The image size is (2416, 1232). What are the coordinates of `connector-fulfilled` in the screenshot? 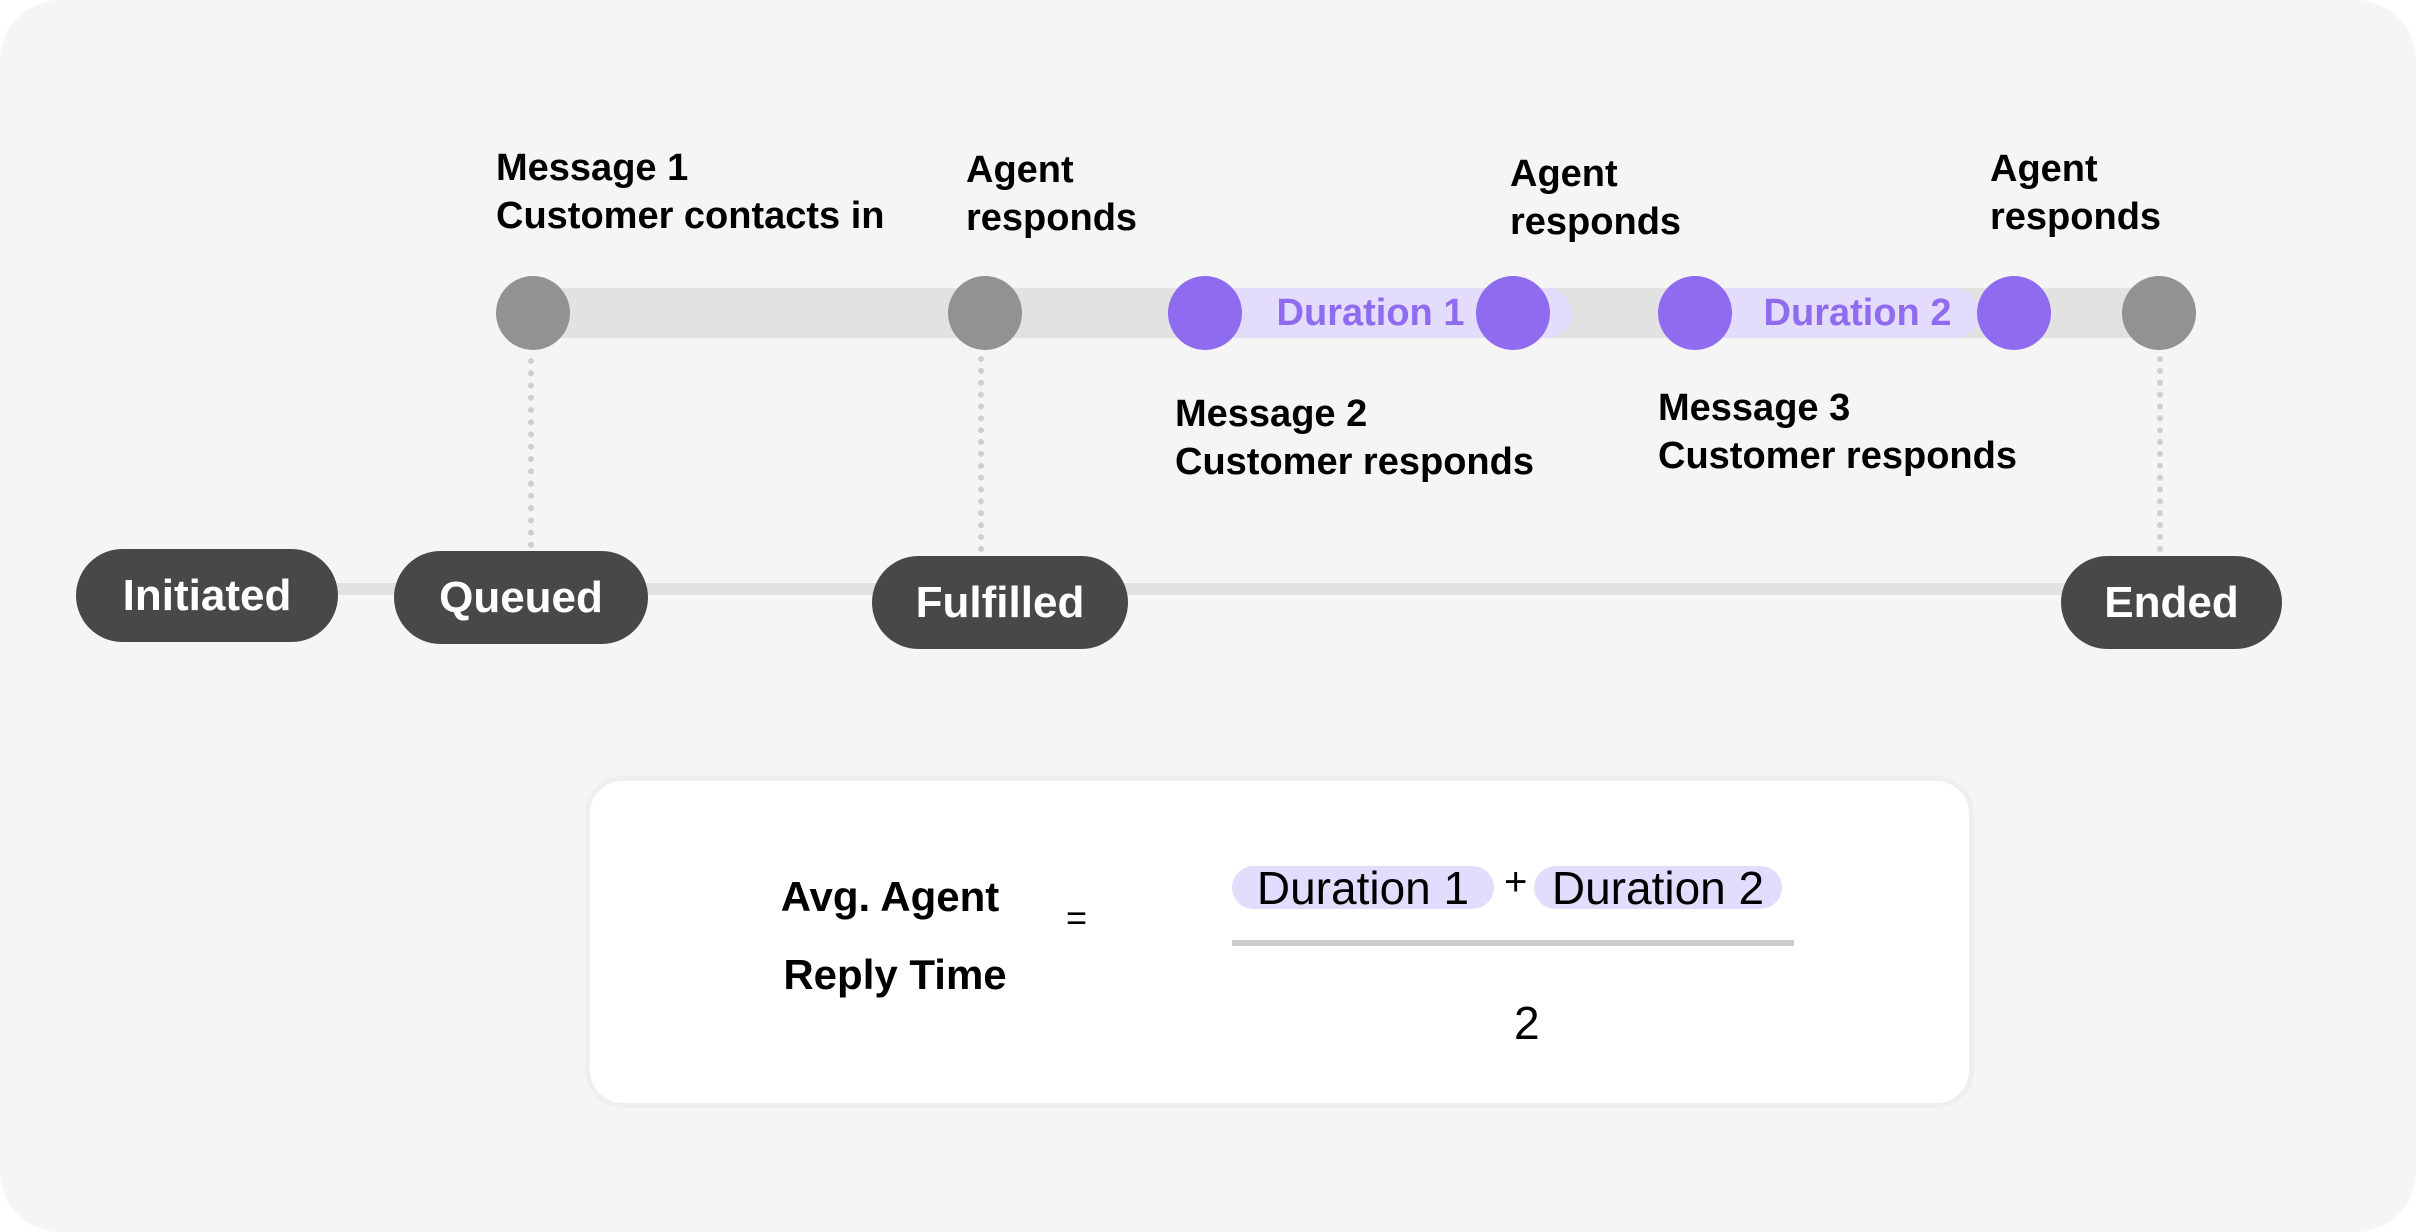 It's located at (984, 454).